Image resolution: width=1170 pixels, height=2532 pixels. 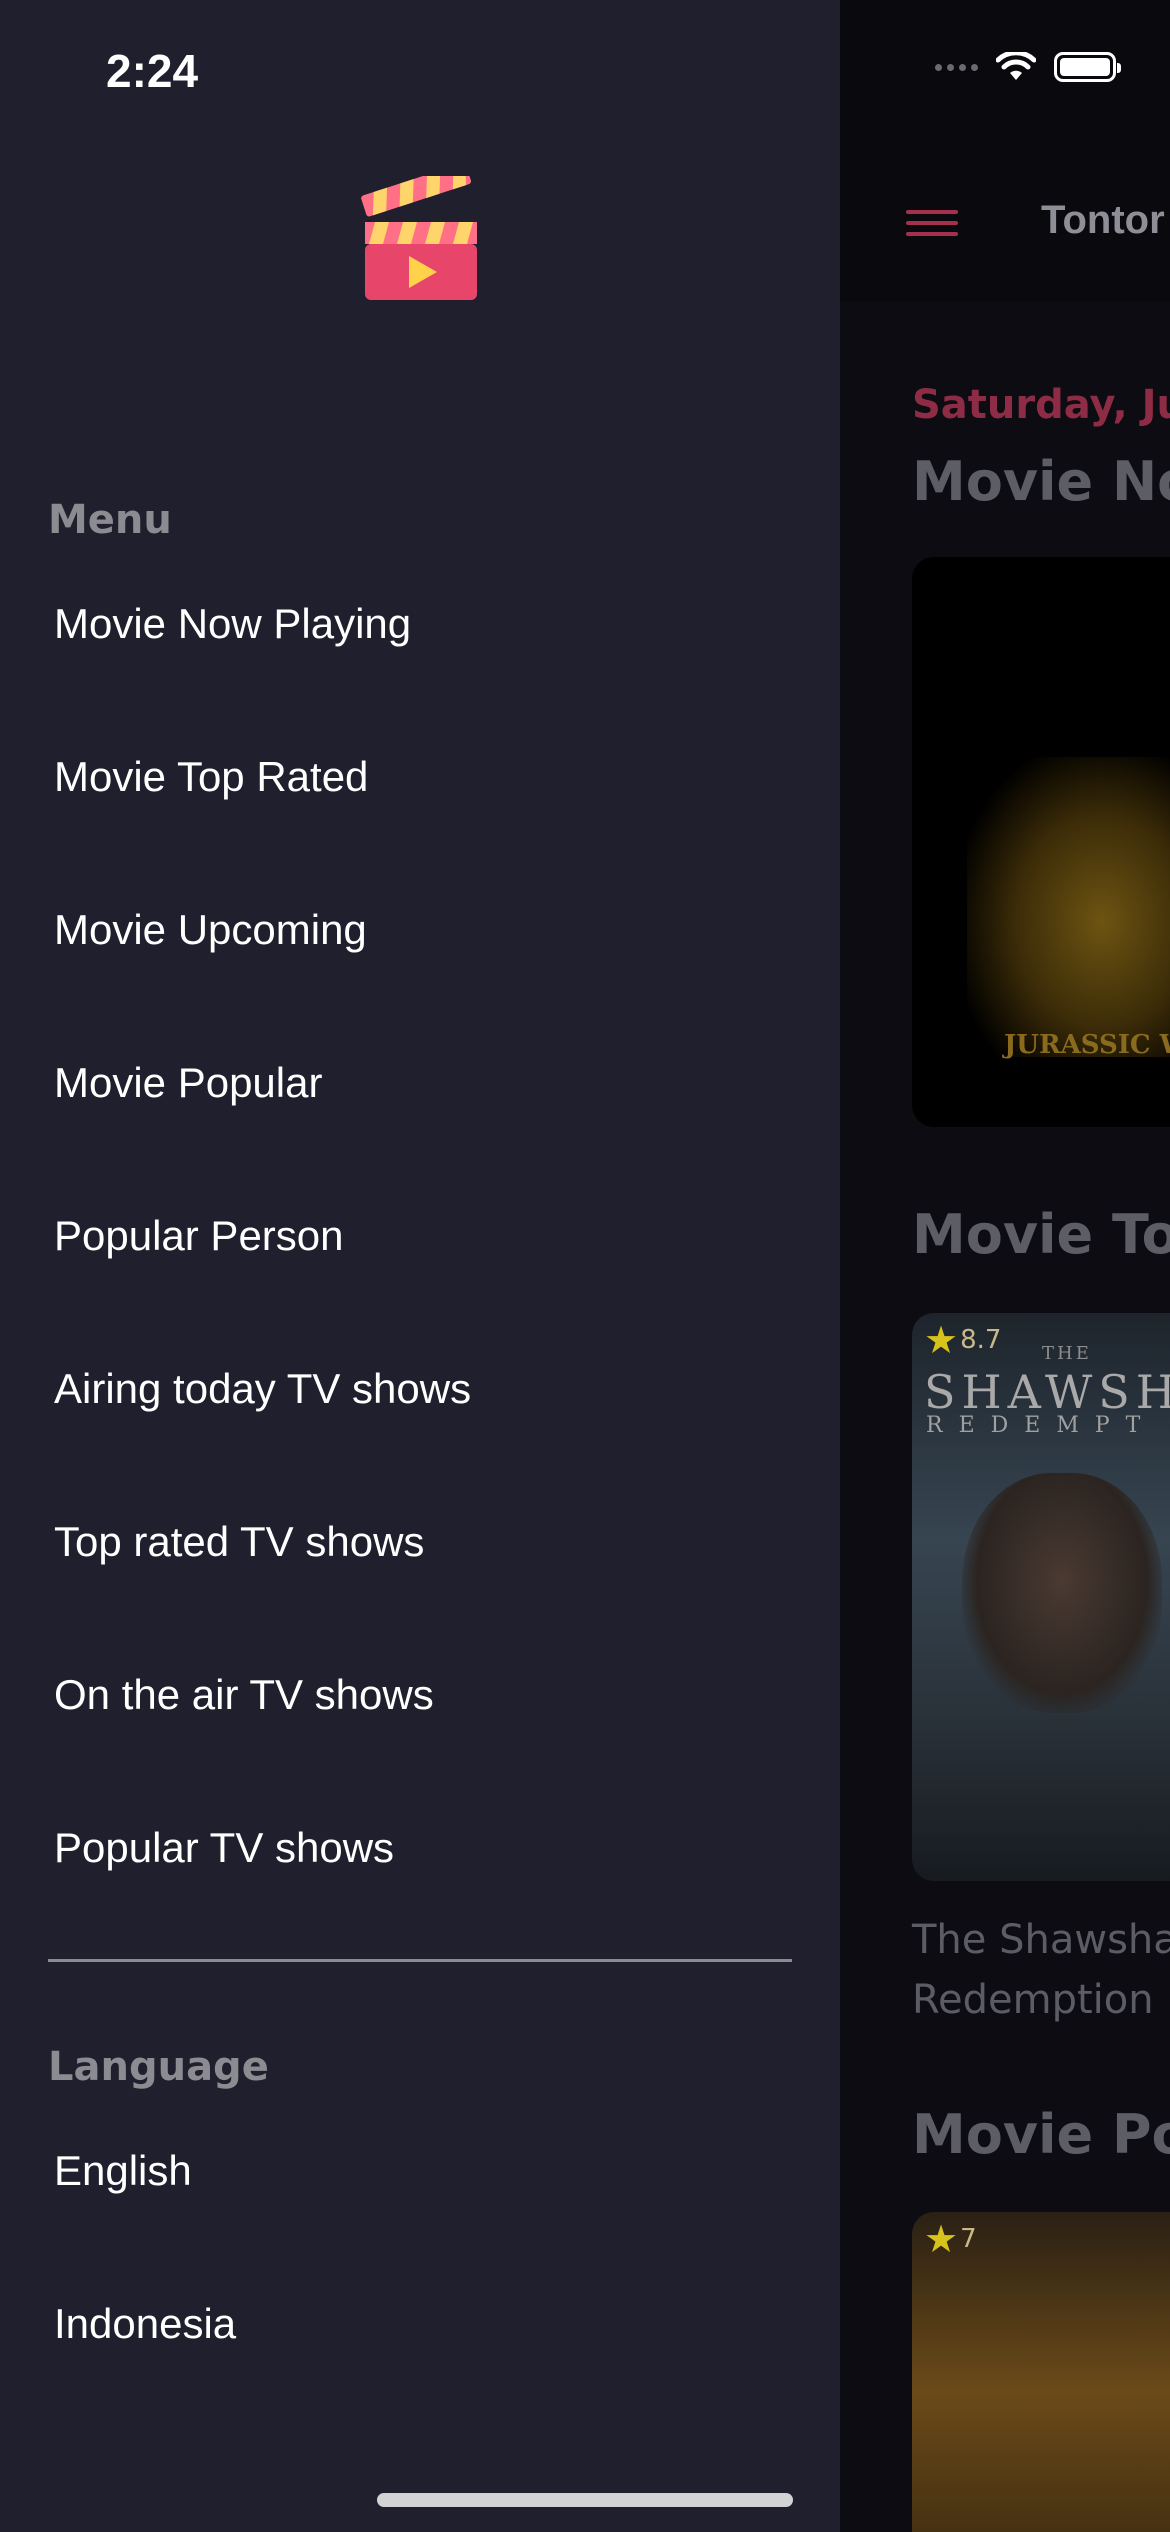 What do you see at coordinates (110, 520) in the screenshot?
I see `menu-section-label: Menu` at bounding box center [110, 520].